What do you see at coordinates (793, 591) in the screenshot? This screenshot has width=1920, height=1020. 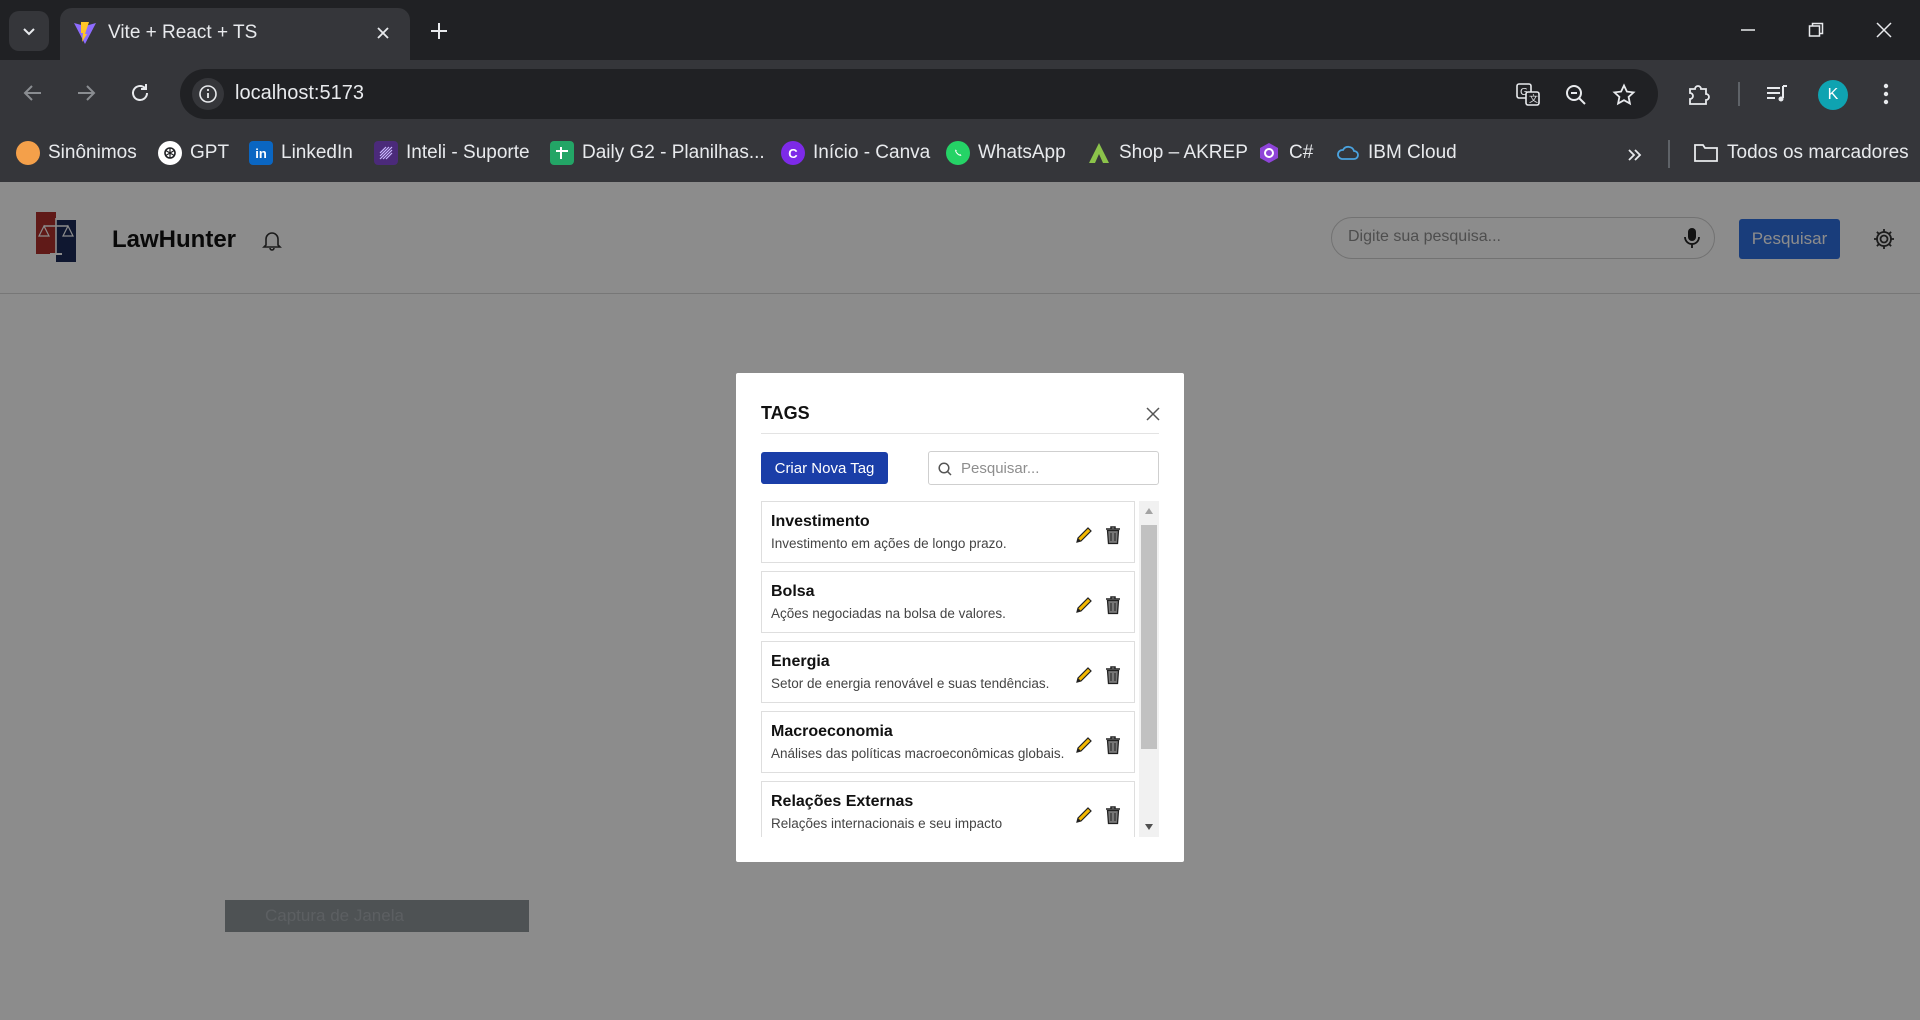 I see `tag-name: Bolsa` at bounding box center [793, 591].